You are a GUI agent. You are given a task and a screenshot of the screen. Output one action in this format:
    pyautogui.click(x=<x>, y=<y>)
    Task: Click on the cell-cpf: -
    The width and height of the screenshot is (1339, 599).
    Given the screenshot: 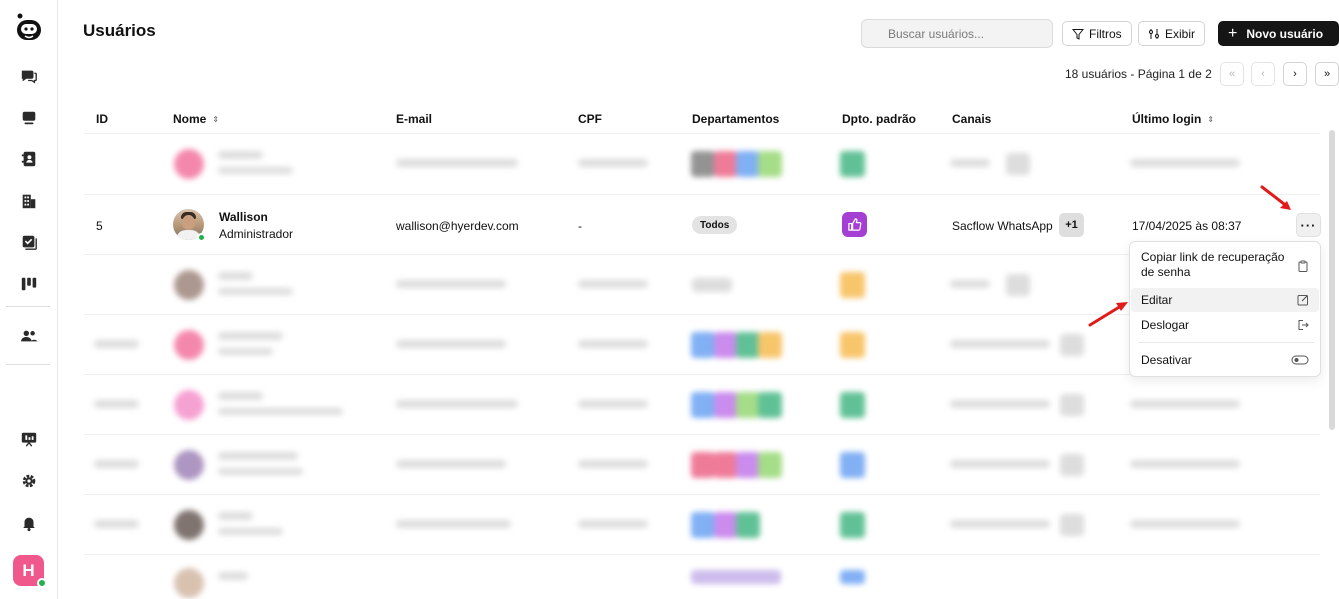 What is the action you would take?
    pyautogui.click(x=580, y=226)
    